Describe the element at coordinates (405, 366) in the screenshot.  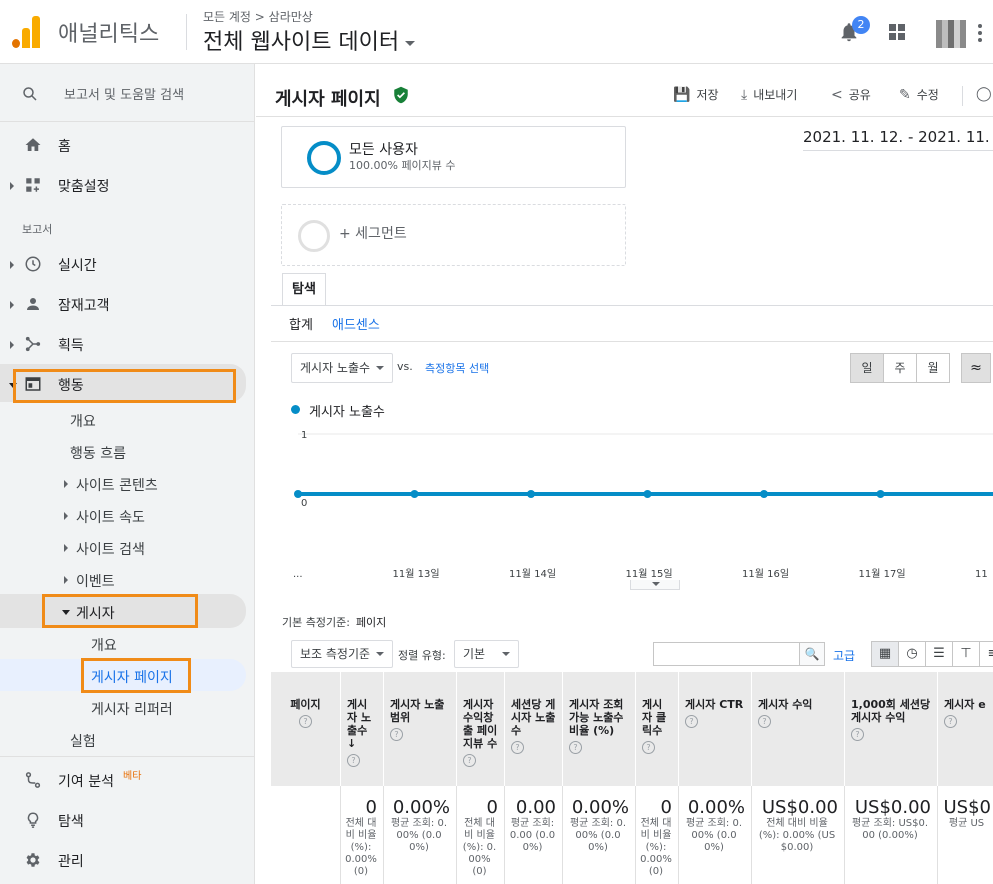
I see `vs-label: vs.` at that location.